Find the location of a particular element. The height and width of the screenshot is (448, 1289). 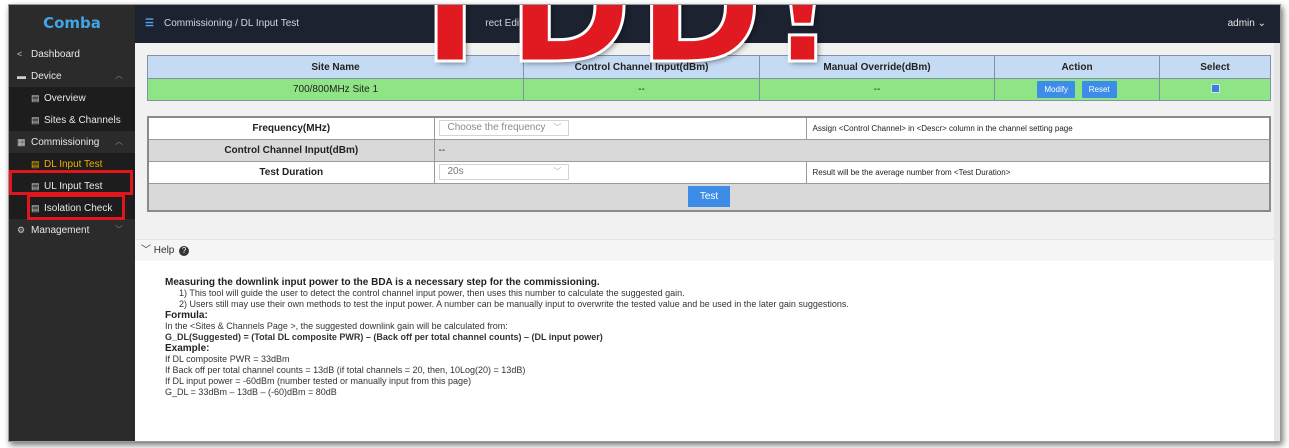

sidebar-item-dashboard: < Dashboard is located at coordinates (72, 54).